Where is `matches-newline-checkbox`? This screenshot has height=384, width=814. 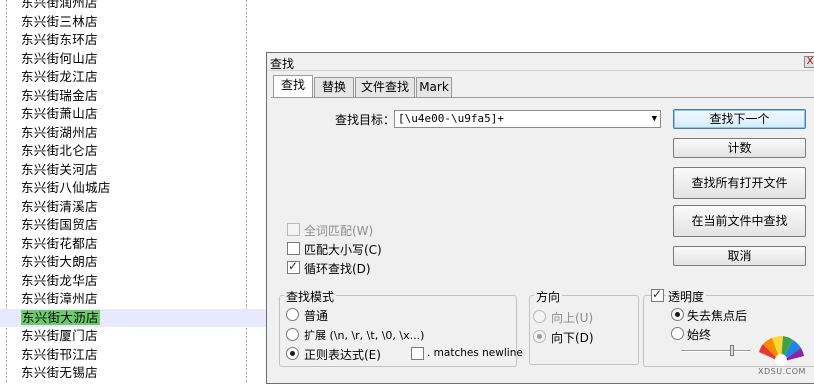
matches-newline-checkbox is located at coordinates (417, 353).